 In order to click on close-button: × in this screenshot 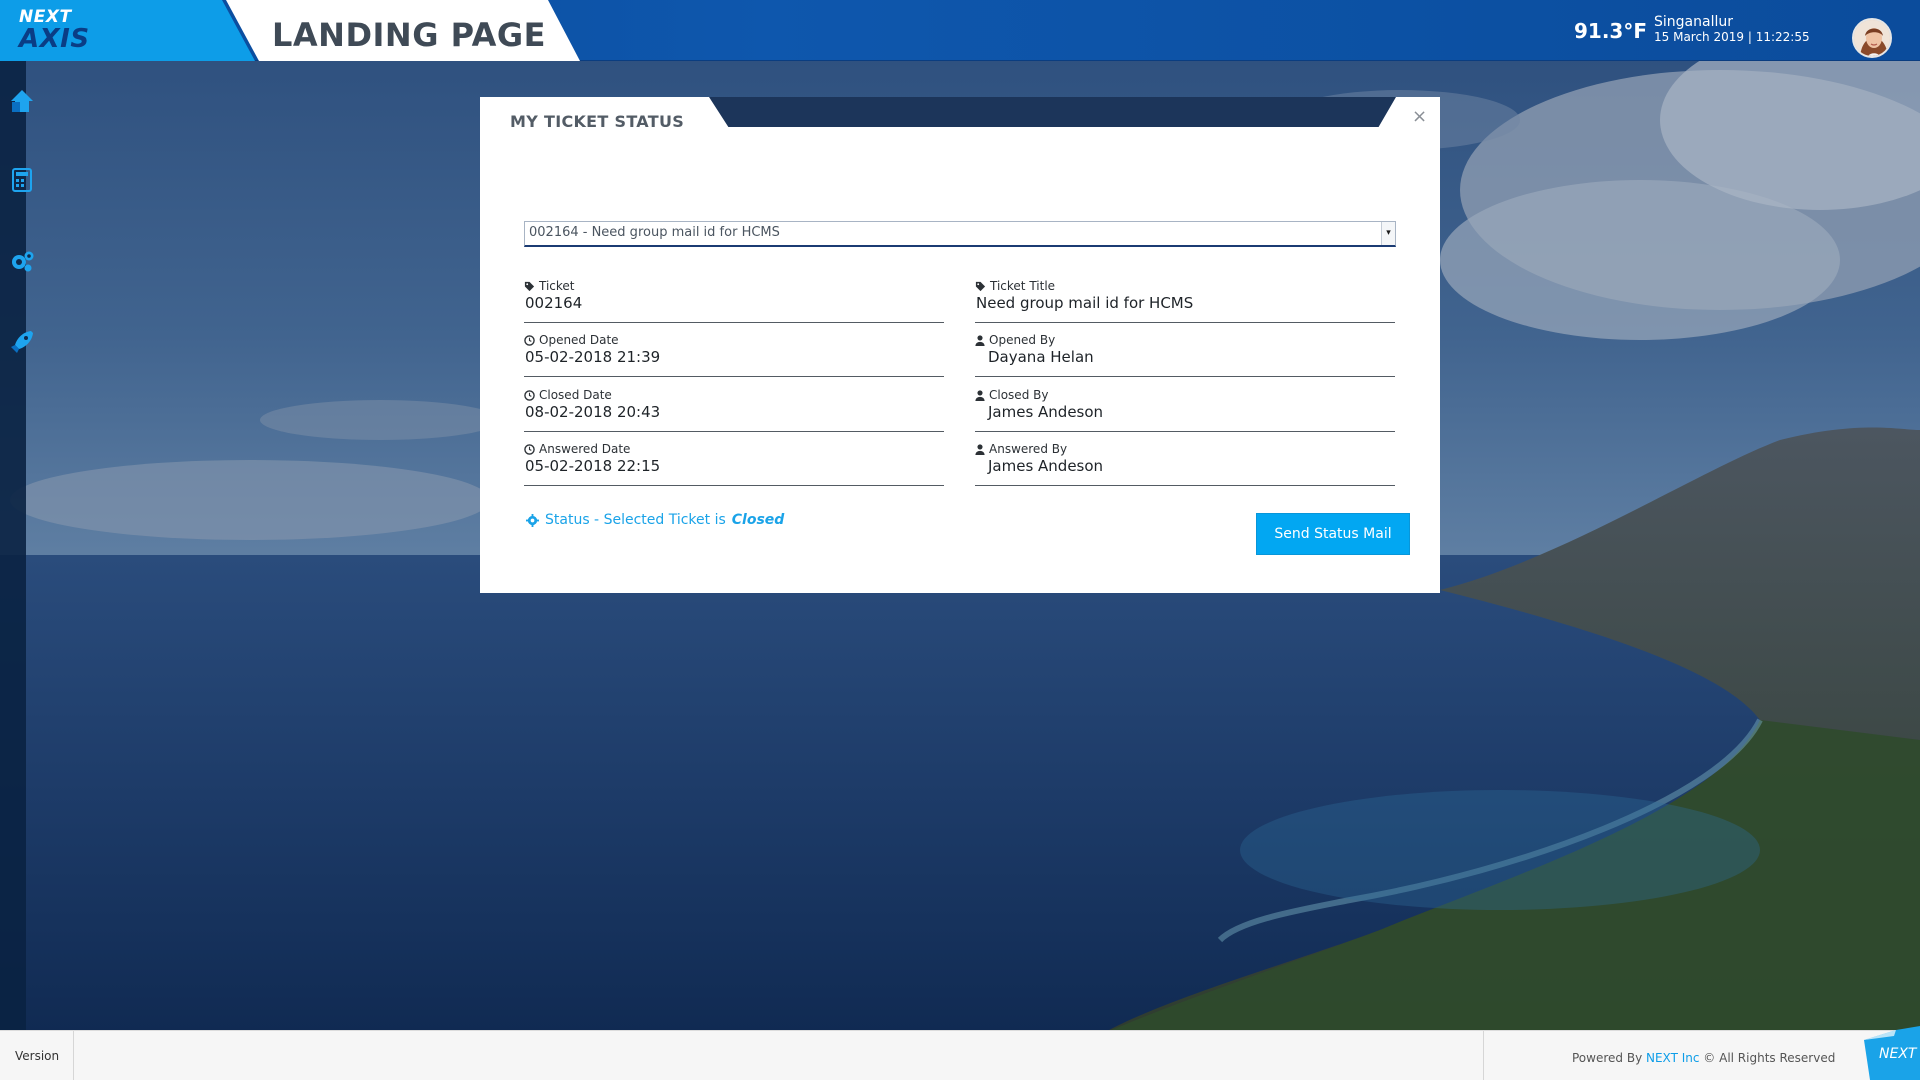, I will do `click(1419, 117)`.